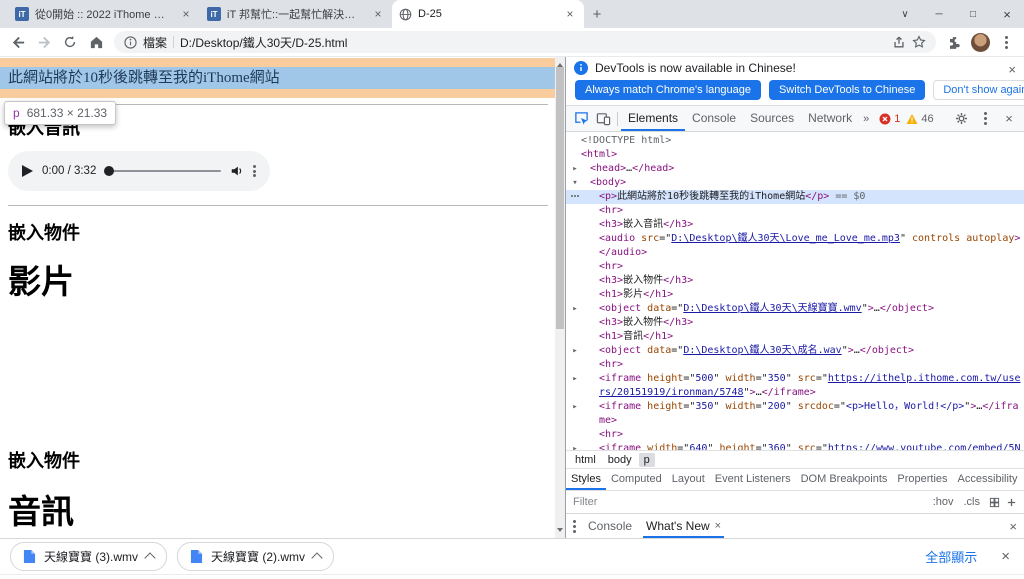  Describe the element at coordinates (254, 171) in the screenshot. I see `audio-menu-icon` at that location.